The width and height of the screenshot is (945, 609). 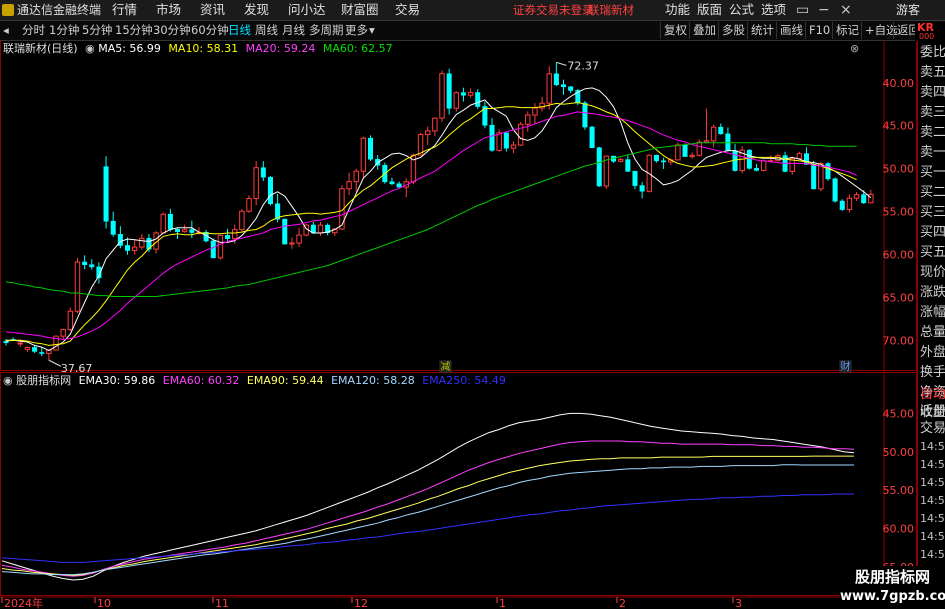 I want to click on menu-discover: 发现, so click(x=256, y=10).